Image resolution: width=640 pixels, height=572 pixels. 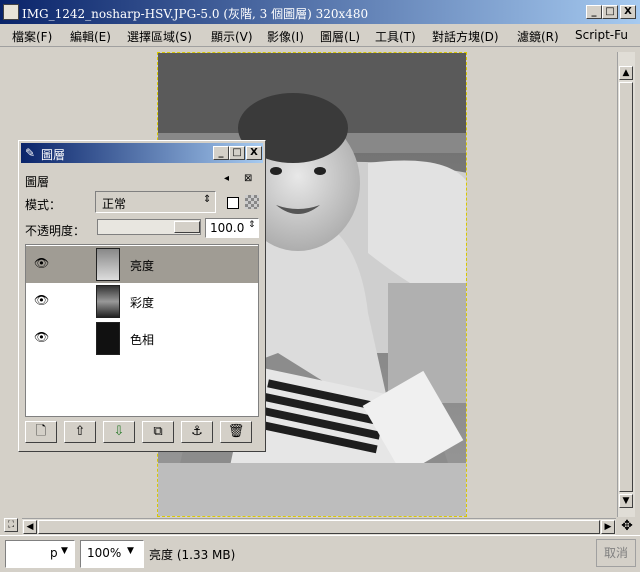 I want to click on layer-name: 亮度, so click(x=142, y=266).